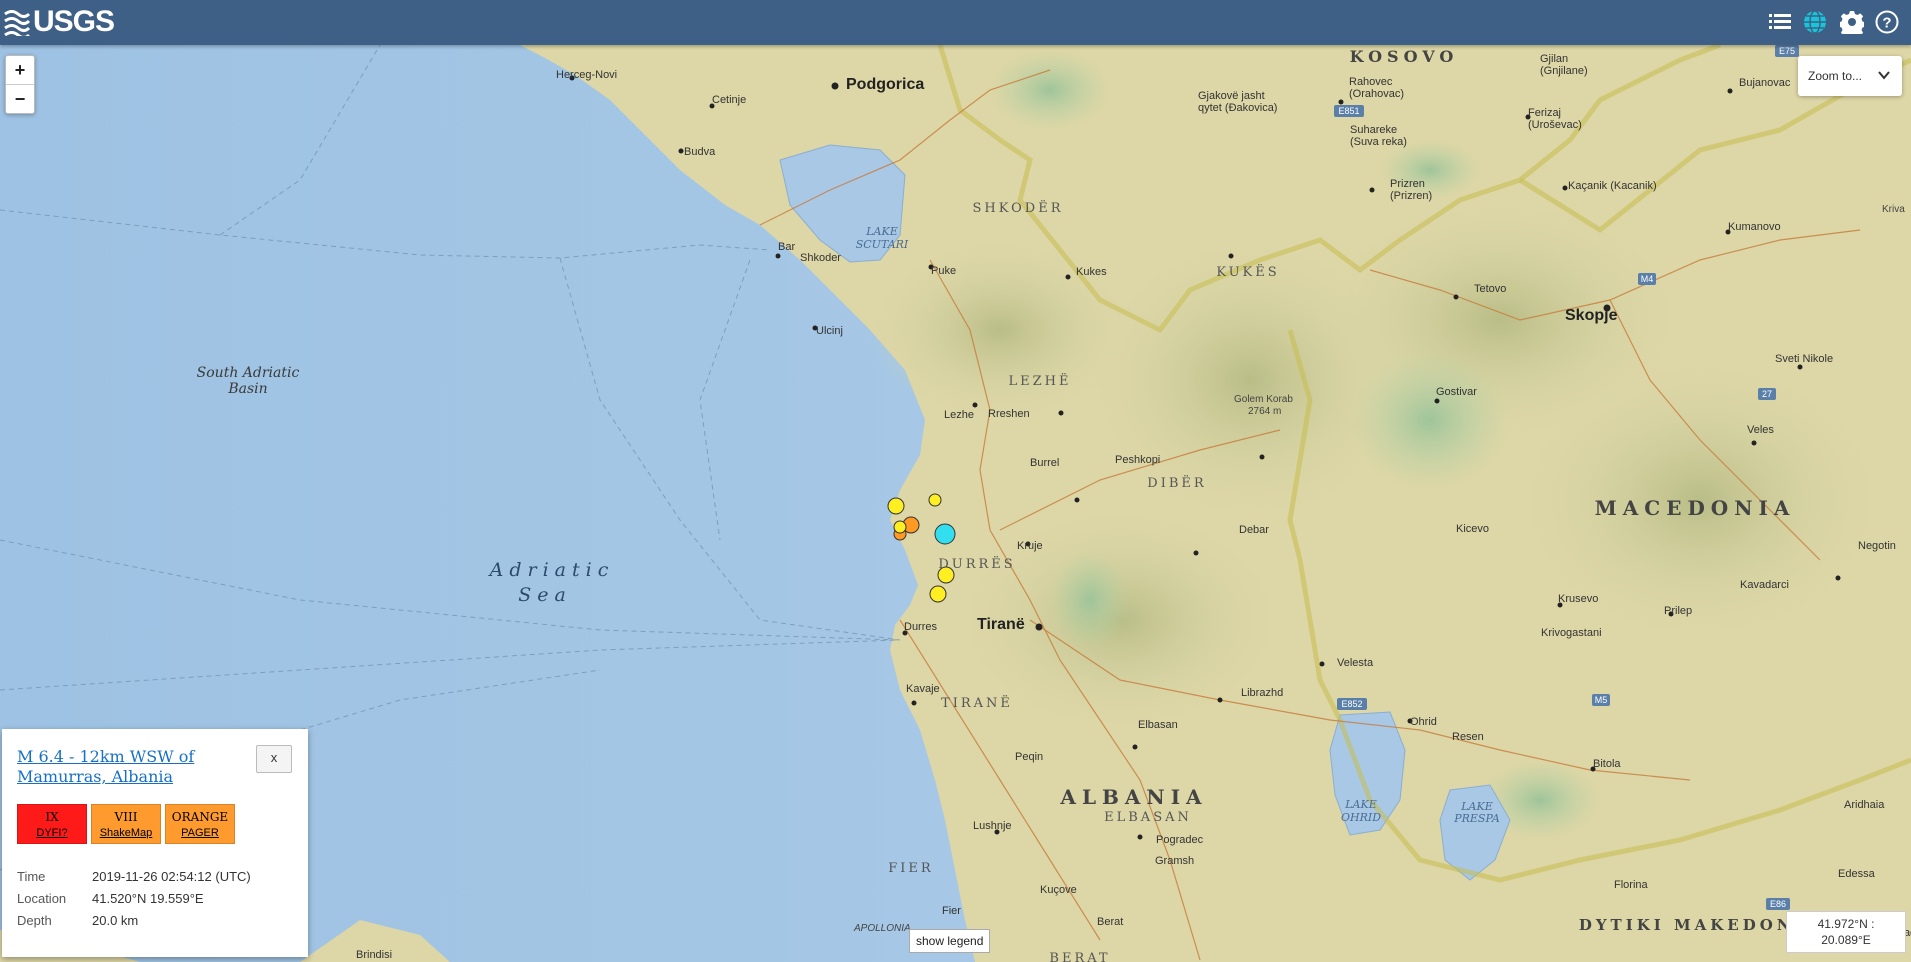  I want to click on shakemap-value: VIII, so click(126, 817).